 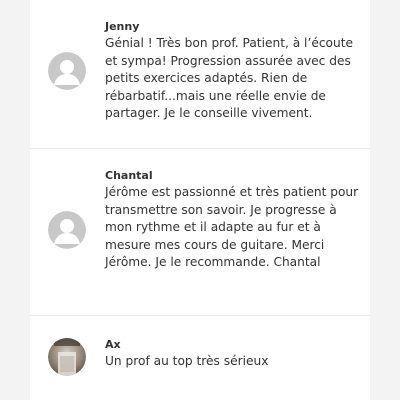 What do you see at coordinates (187, 361) in the screenshot?
I see `review-text: Un prof au top très sérieux` at bounding box center [187, 361].